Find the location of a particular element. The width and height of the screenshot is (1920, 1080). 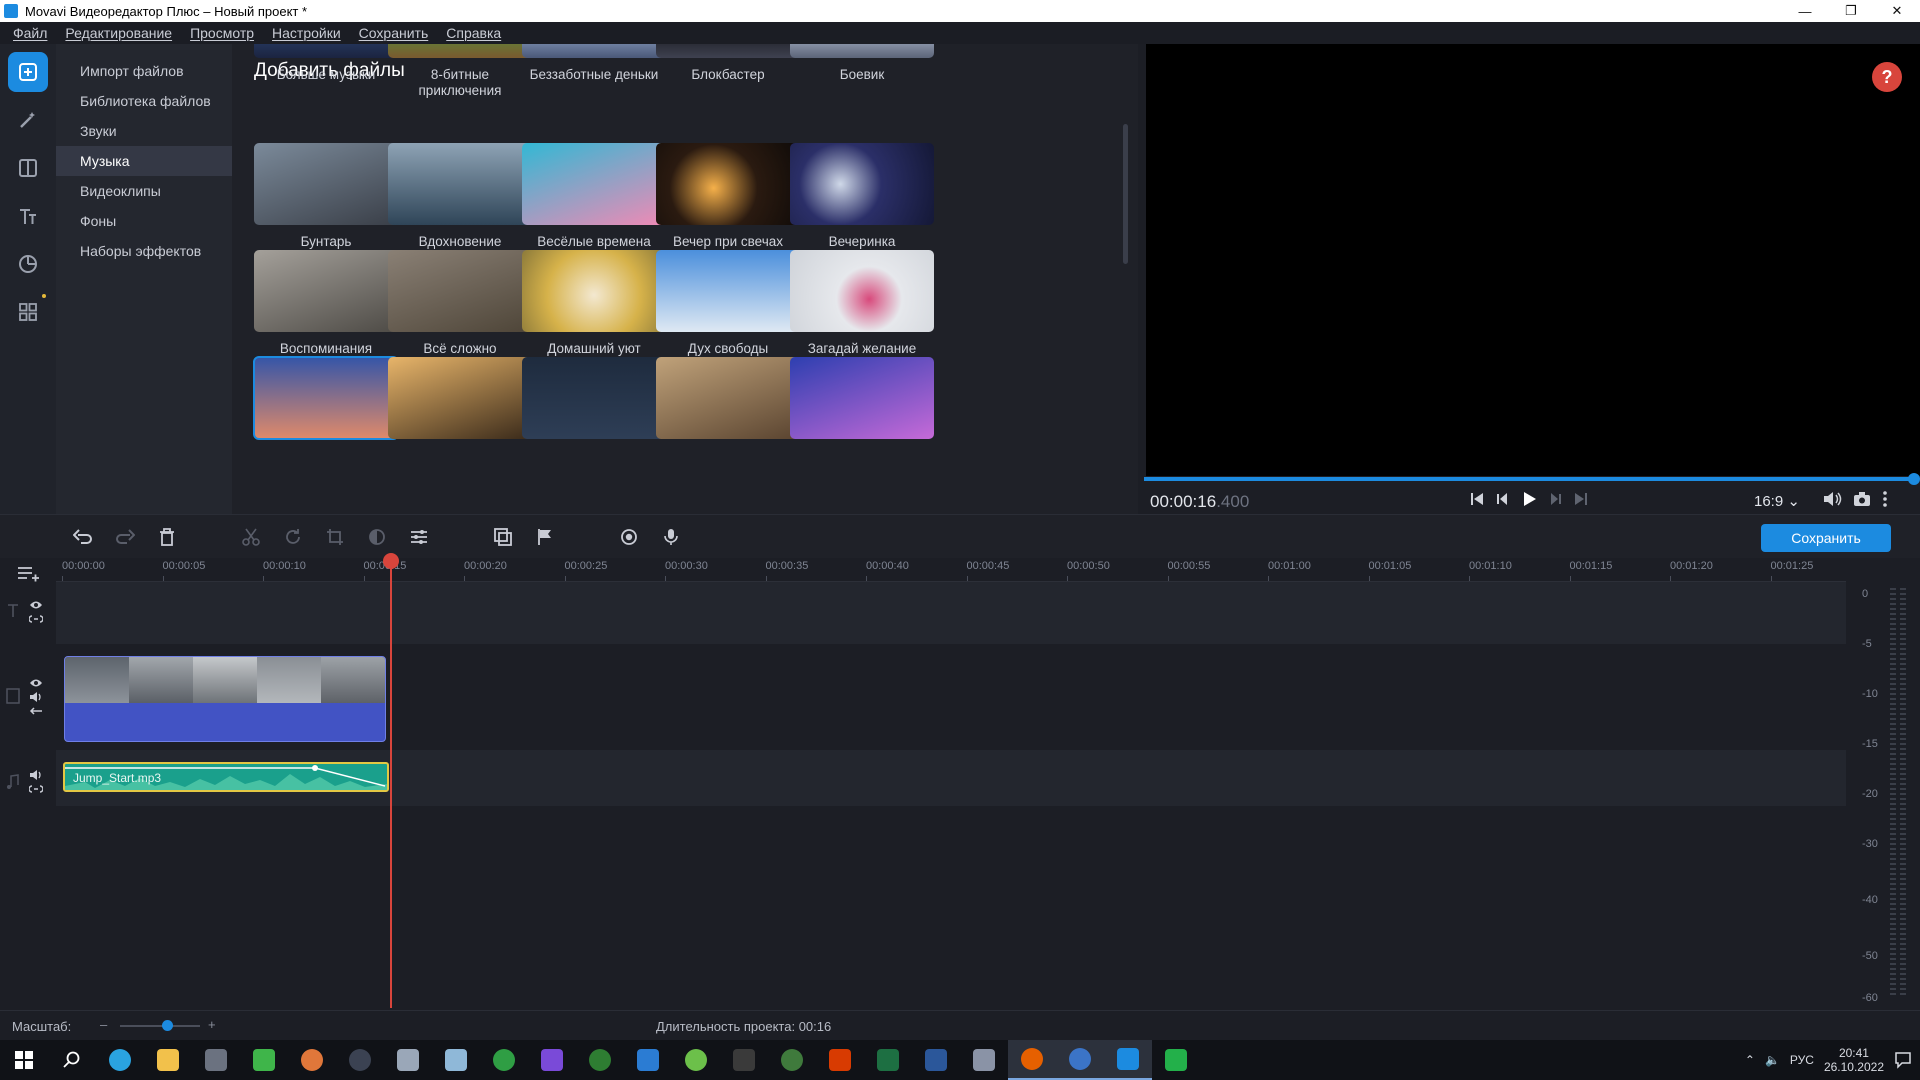

skip-start-button is located at coordinates (1477, 499).